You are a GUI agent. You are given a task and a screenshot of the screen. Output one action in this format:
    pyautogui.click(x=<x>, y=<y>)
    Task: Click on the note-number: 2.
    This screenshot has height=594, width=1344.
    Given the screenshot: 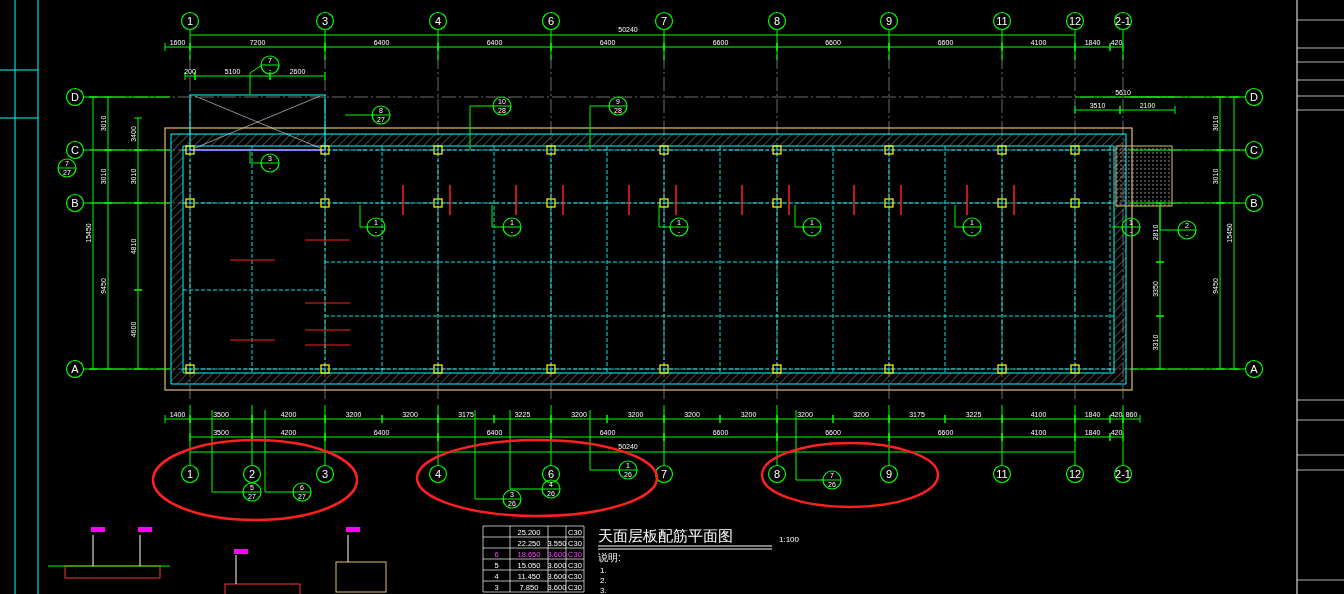 What is the action you would take?
    pyautogui.click(x=603, y=580)
    